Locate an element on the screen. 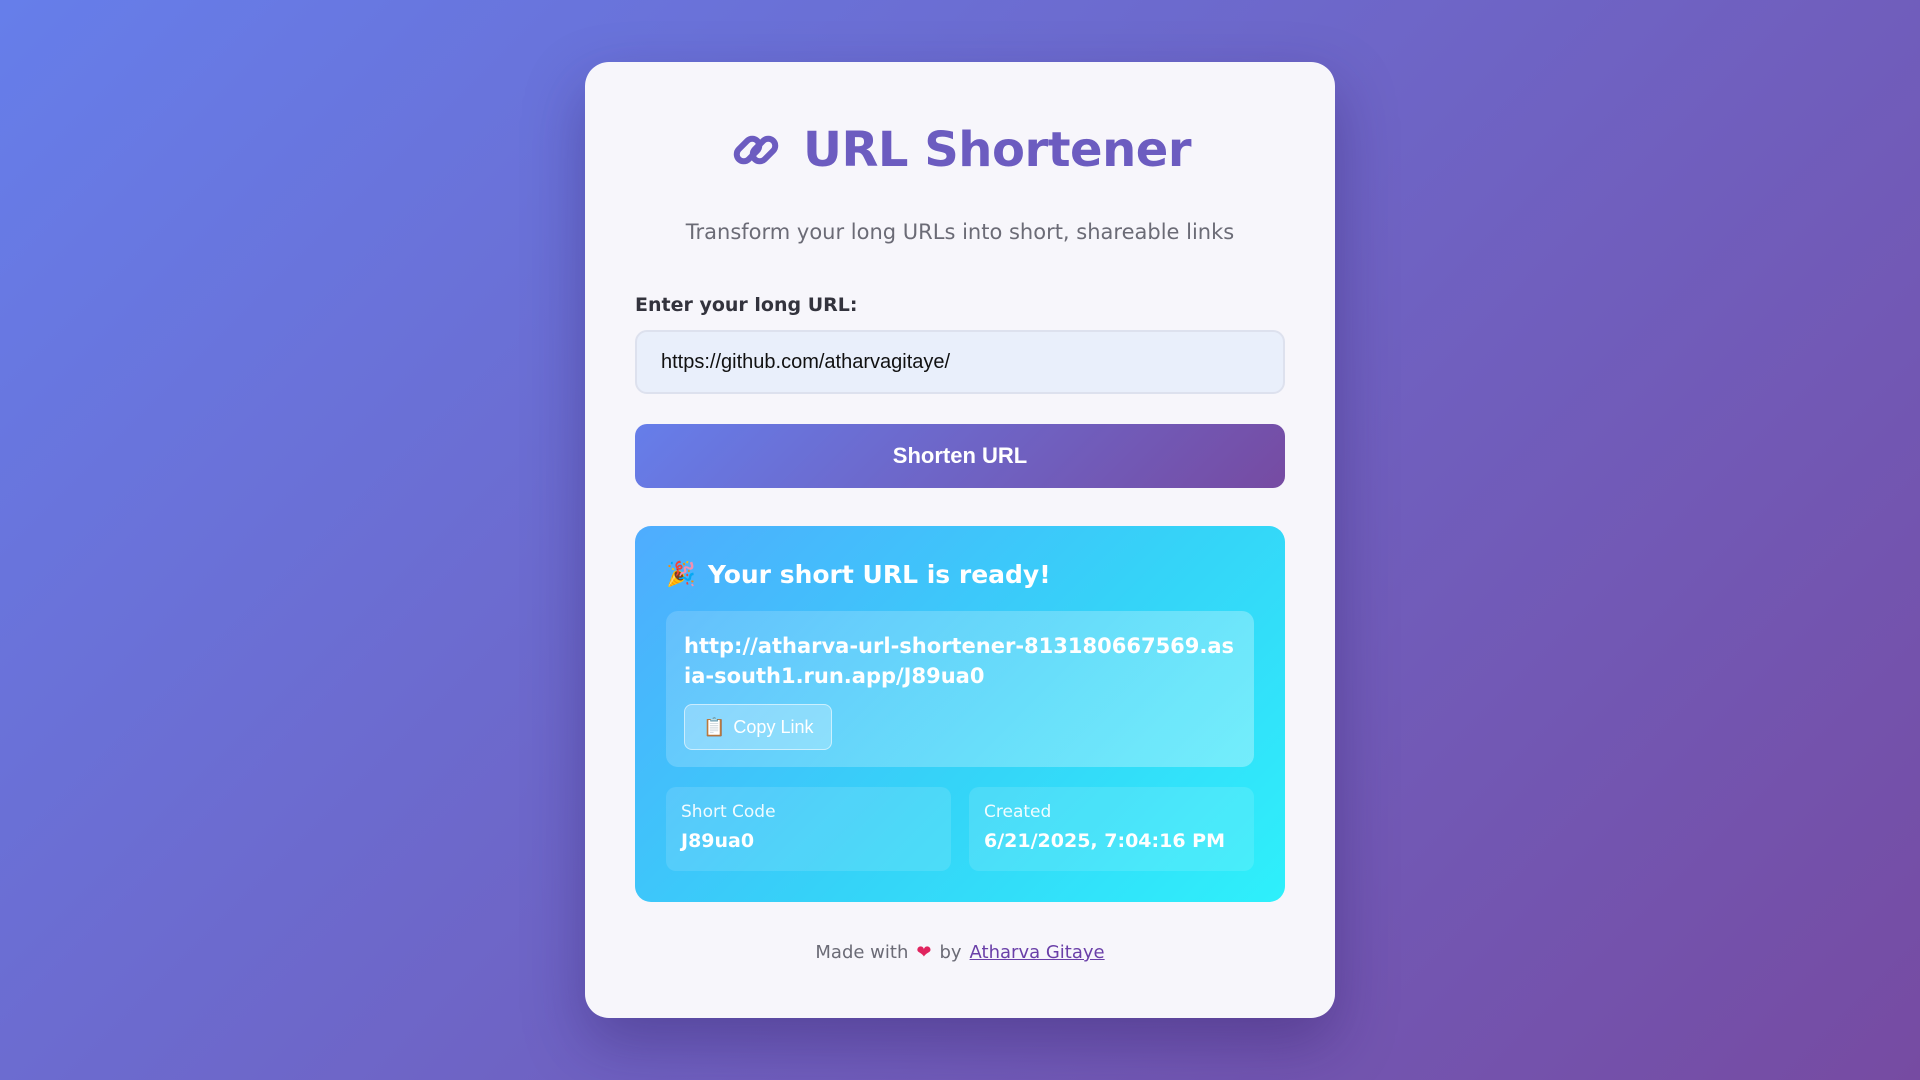 The height and width of the screenshot is (1080, 1920). heart-icon: ❤ is located at coordinates (924, 952).